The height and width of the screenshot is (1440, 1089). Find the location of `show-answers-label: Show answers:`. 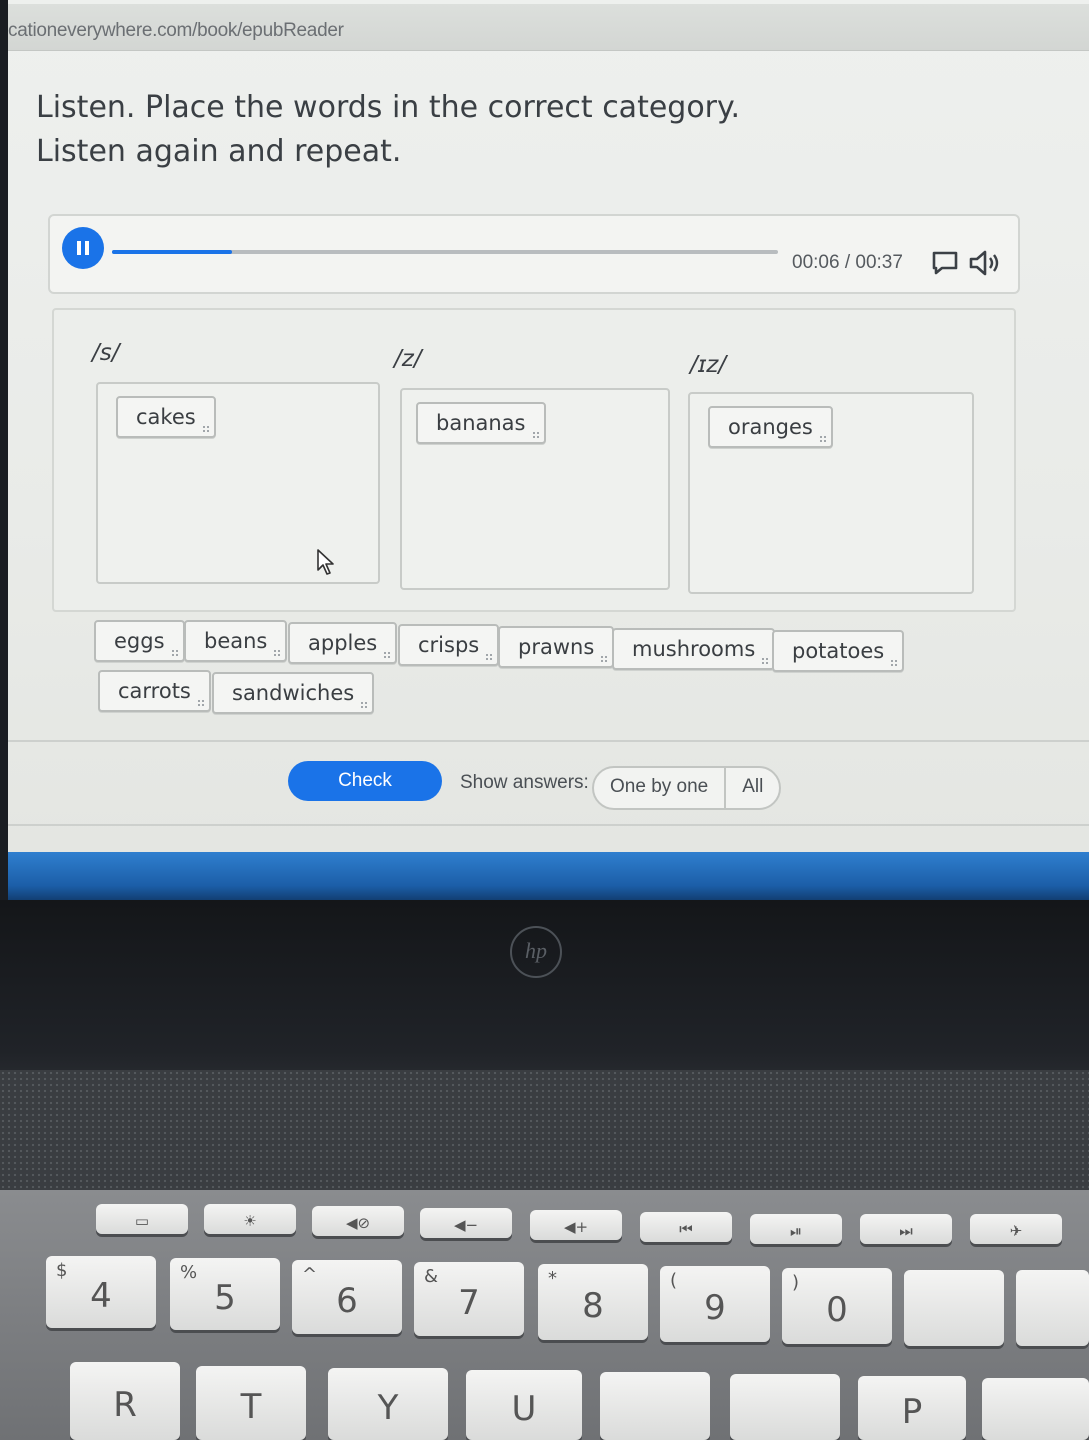

show-answers-label: Show answers: is located at coordinates (524, 782).